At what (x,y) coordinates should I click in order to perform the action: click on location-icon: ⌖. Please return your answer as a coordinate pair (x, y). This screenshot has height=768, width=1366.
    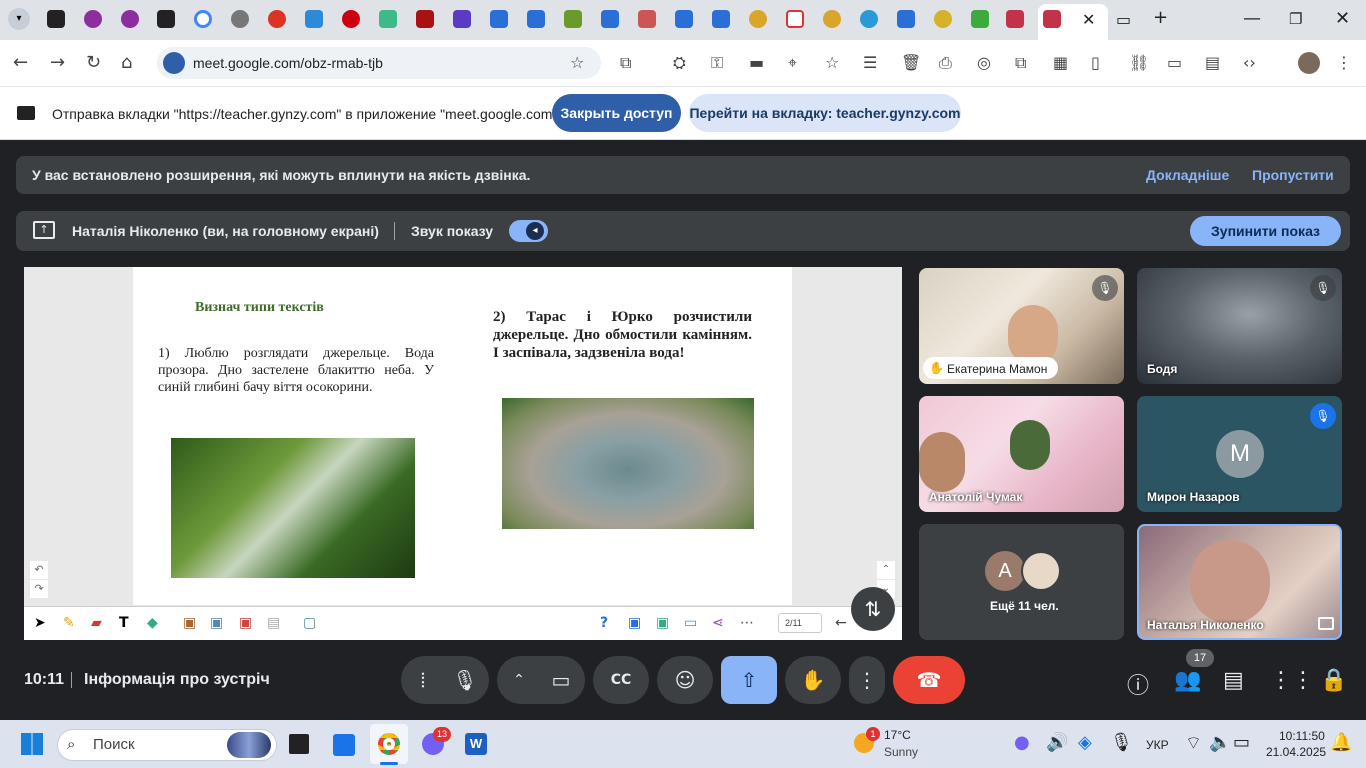
    Looking at the image, I should click on (792, 63).